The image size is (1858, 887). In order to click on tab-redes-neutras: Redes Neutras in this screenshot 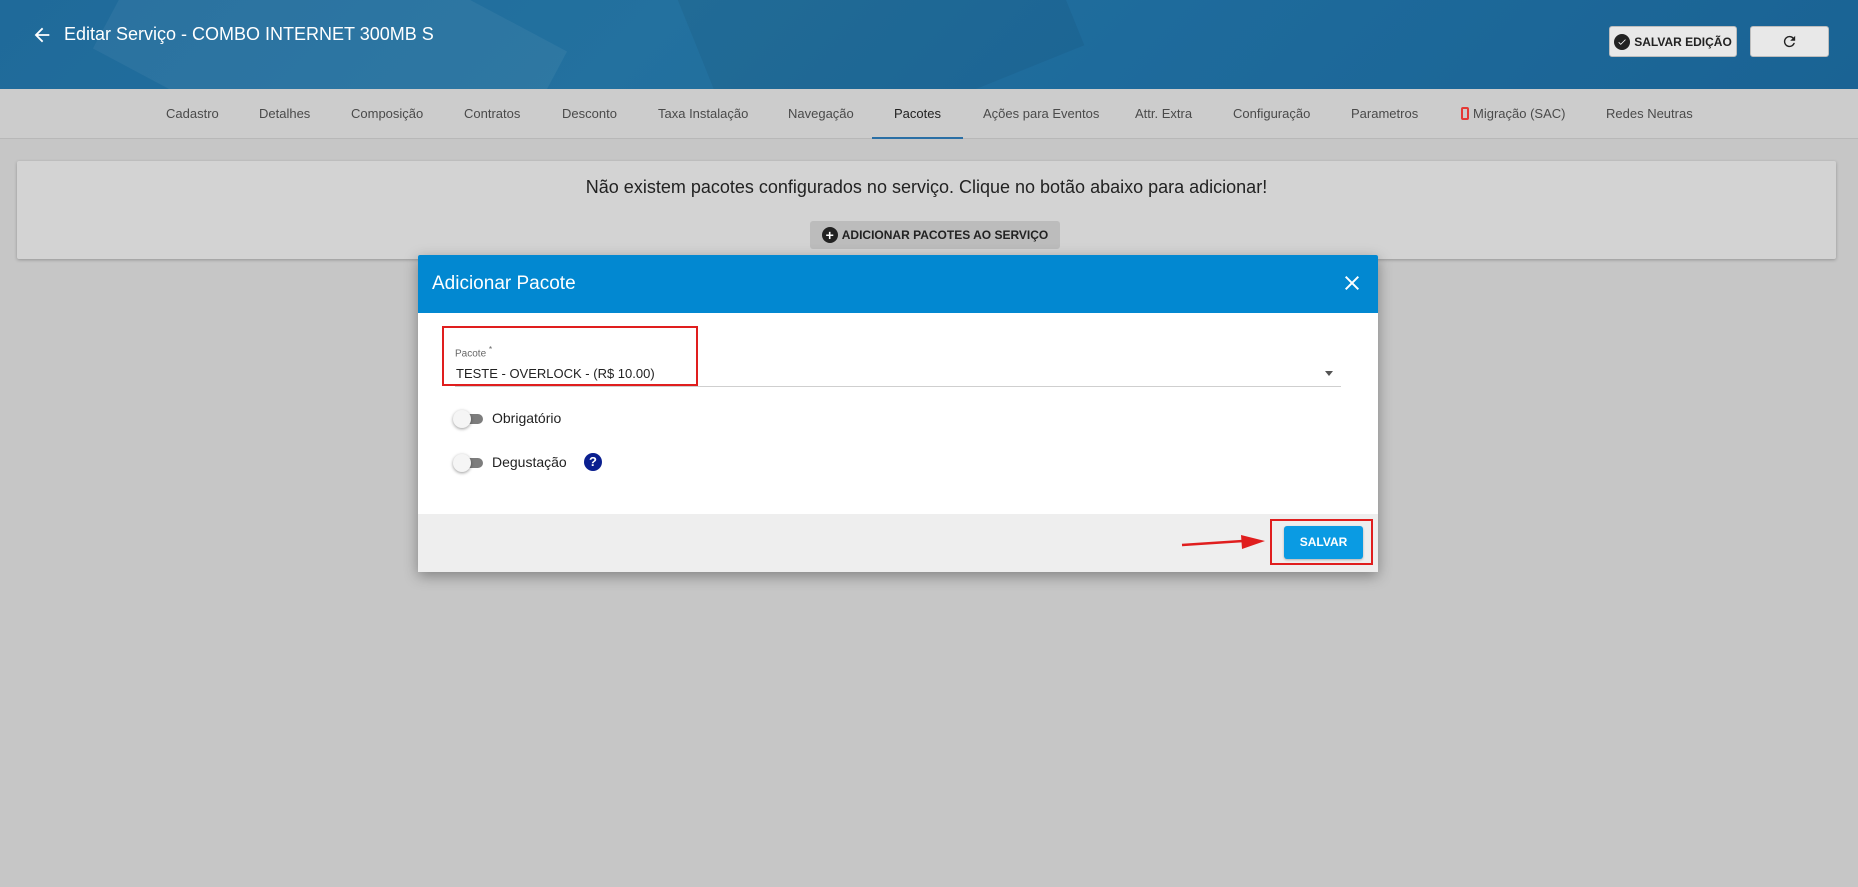, I will do `click(1649, 114)`.